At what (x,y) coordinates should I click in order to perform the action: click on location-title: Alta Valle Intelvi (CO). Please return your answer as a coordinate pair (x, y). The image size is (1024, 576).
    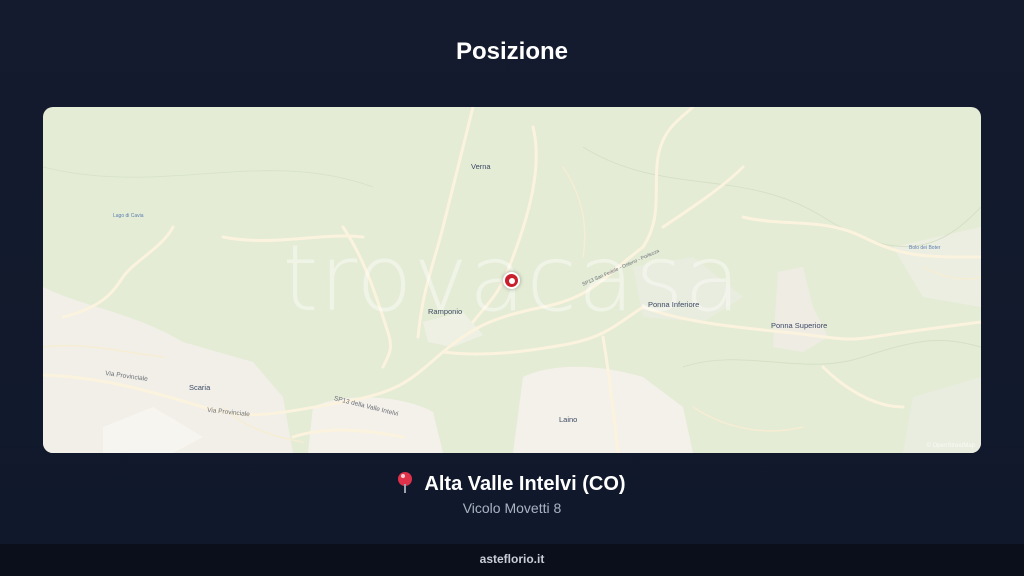
    Looking at the image, I should click on (512, 484).